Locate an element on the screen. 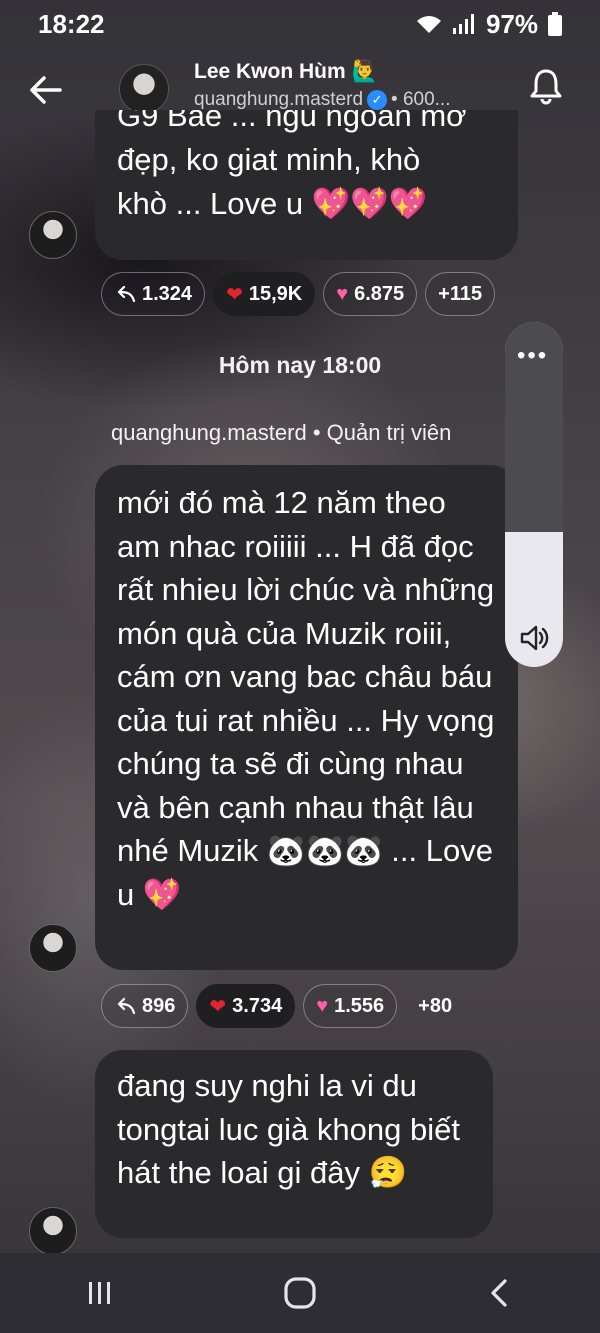  more-reactions-chip: +115 is located at coordinates (460, 294).